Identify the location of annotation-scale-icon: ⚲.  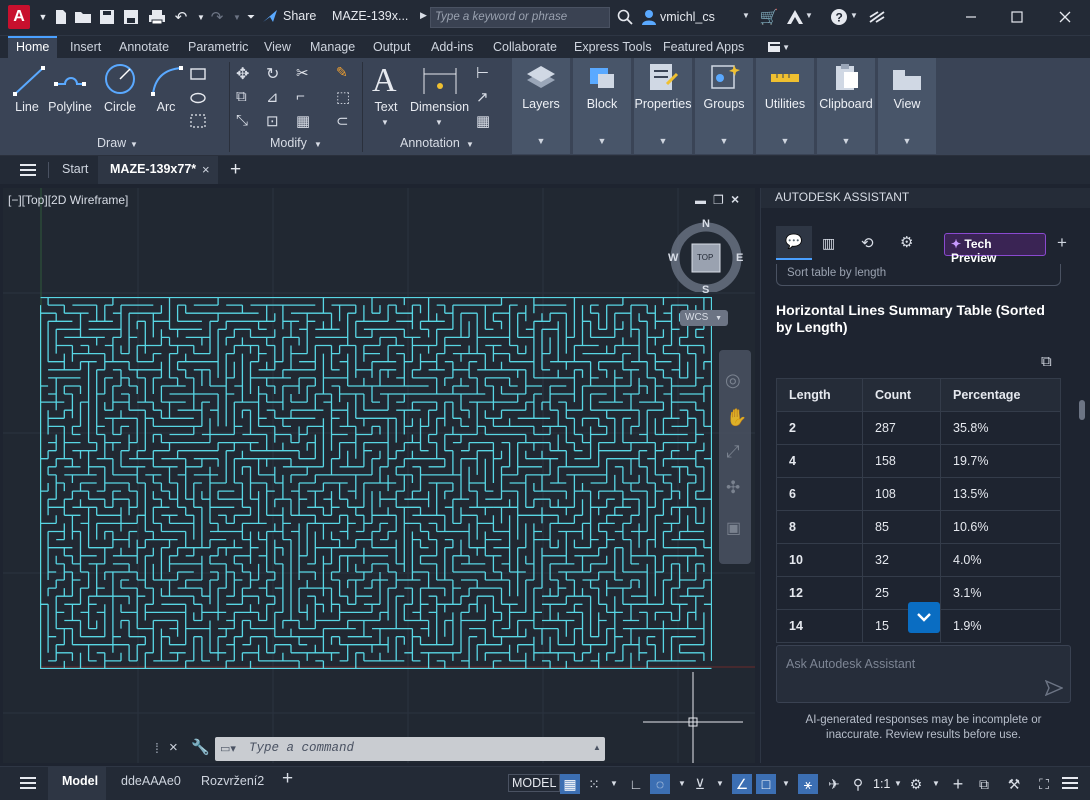
(858, 784).